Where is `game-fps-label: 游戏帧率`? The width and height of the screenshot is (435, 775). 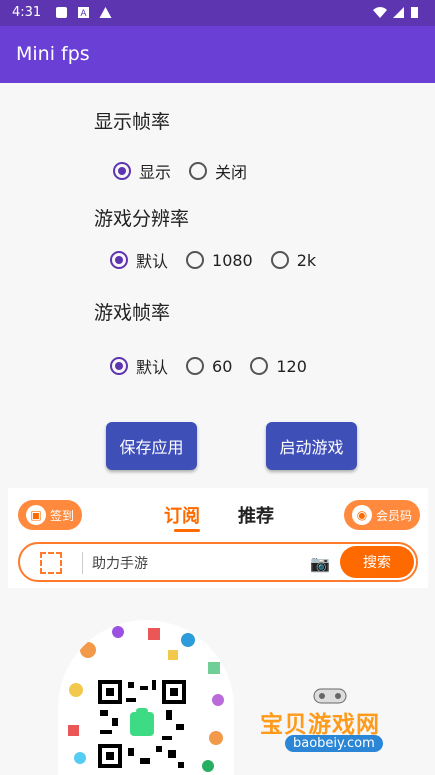
game-fps-label: 游戏帧率 is located at coordinates (132, 313).